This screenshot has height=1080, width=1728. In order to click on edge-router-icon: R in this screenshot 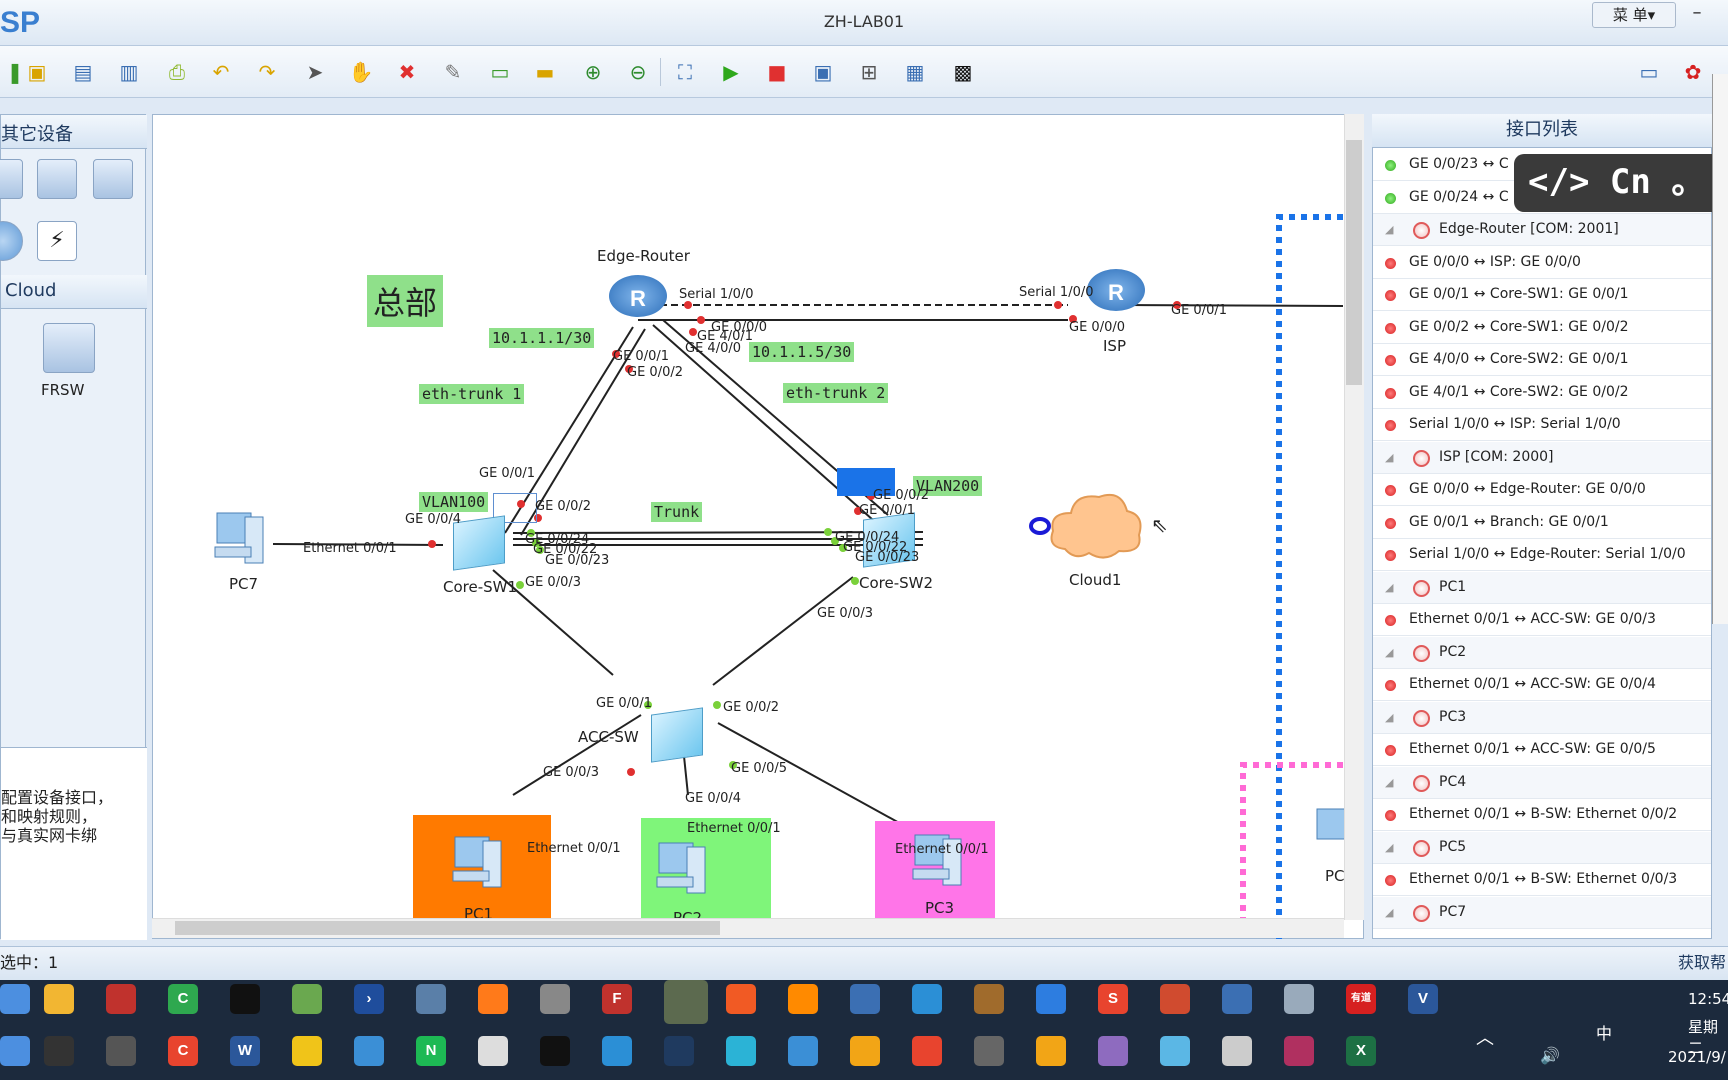, I will do `click(638, 296)`.